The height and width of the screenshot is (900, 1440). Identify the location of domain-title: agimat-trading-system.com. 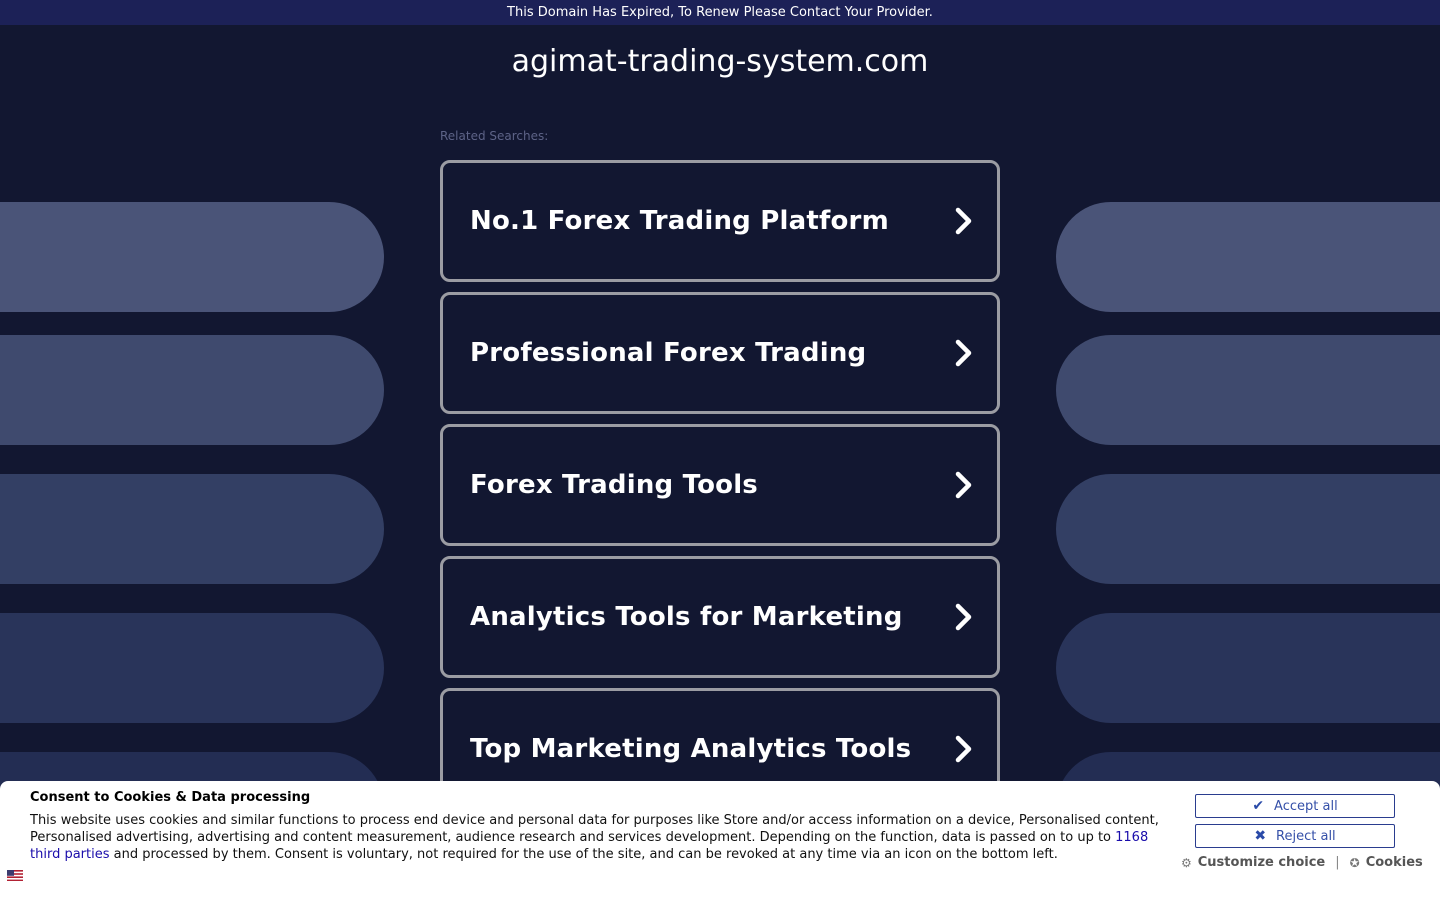
(720, 61).